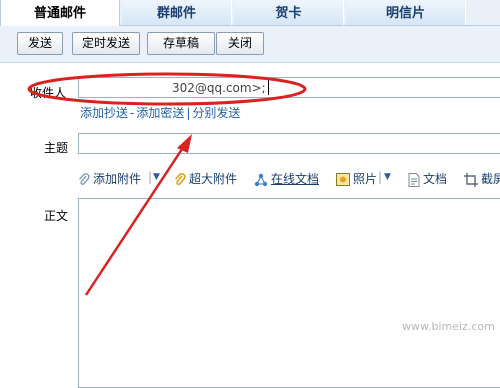 The height and width of the screenshot is (388, 500). I want to click on watermark-text: www.bimeiz.com, so click(448, 326).